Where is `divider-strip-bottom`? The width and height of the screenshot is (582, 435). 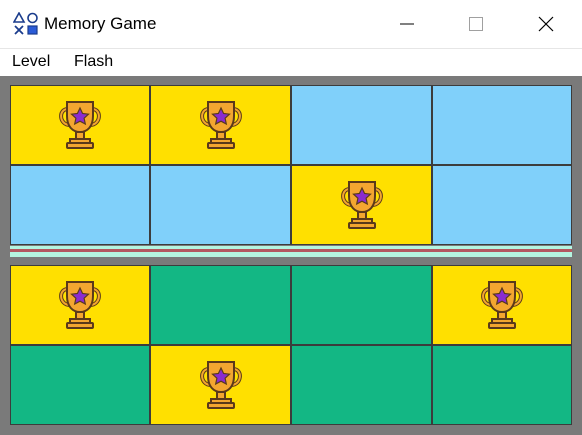 divider-strip-bottom is located at coordinates (291, 254).